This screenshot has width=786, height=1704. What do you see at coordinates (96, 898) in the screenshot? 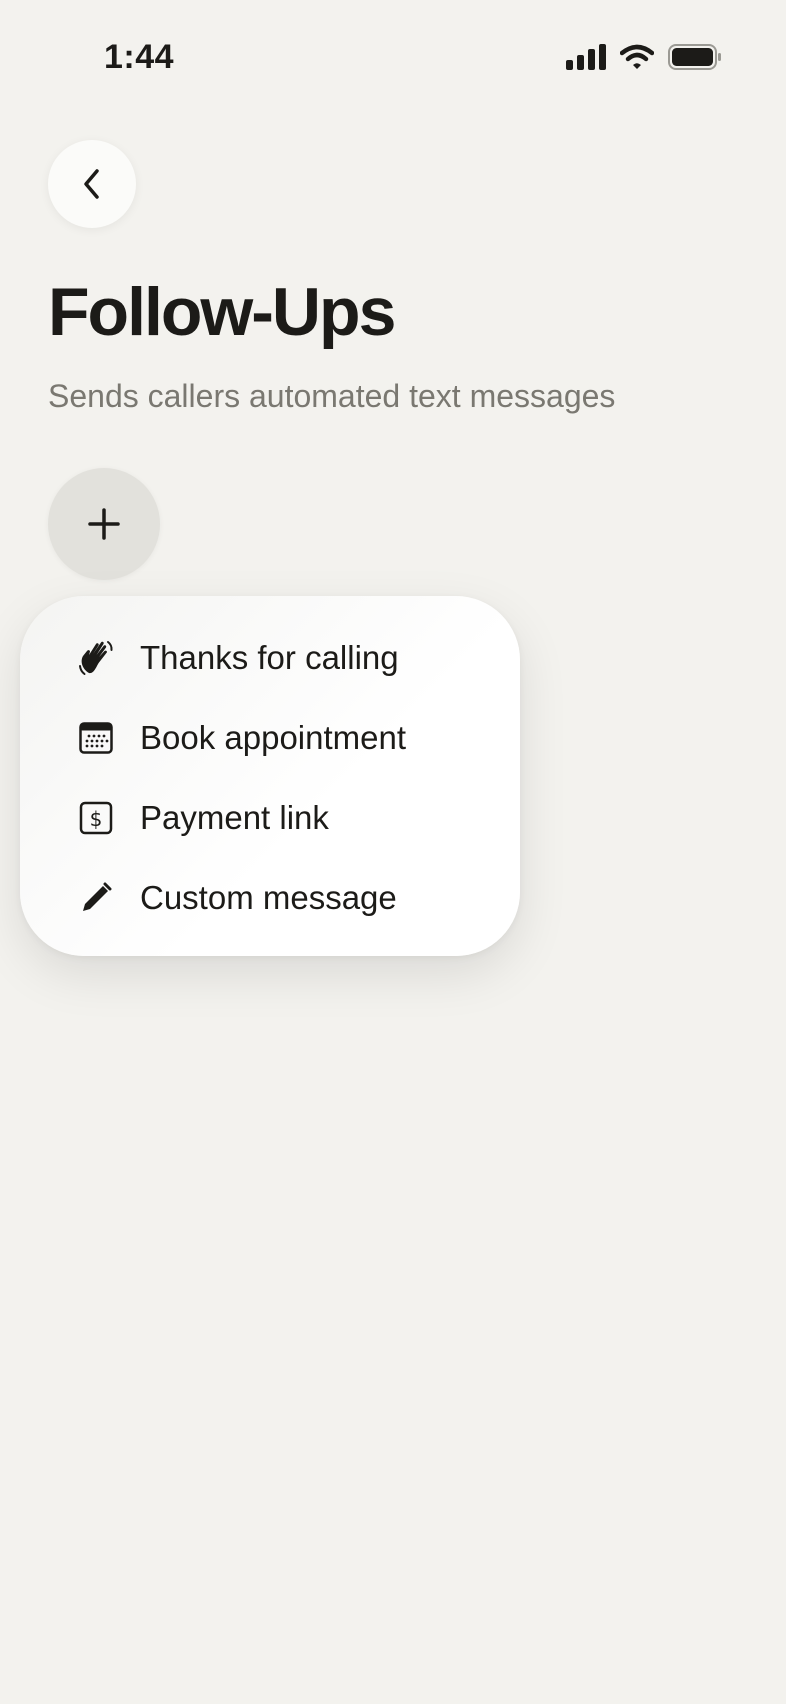
I see `pencil-icon` at bounding box center [96, 898].